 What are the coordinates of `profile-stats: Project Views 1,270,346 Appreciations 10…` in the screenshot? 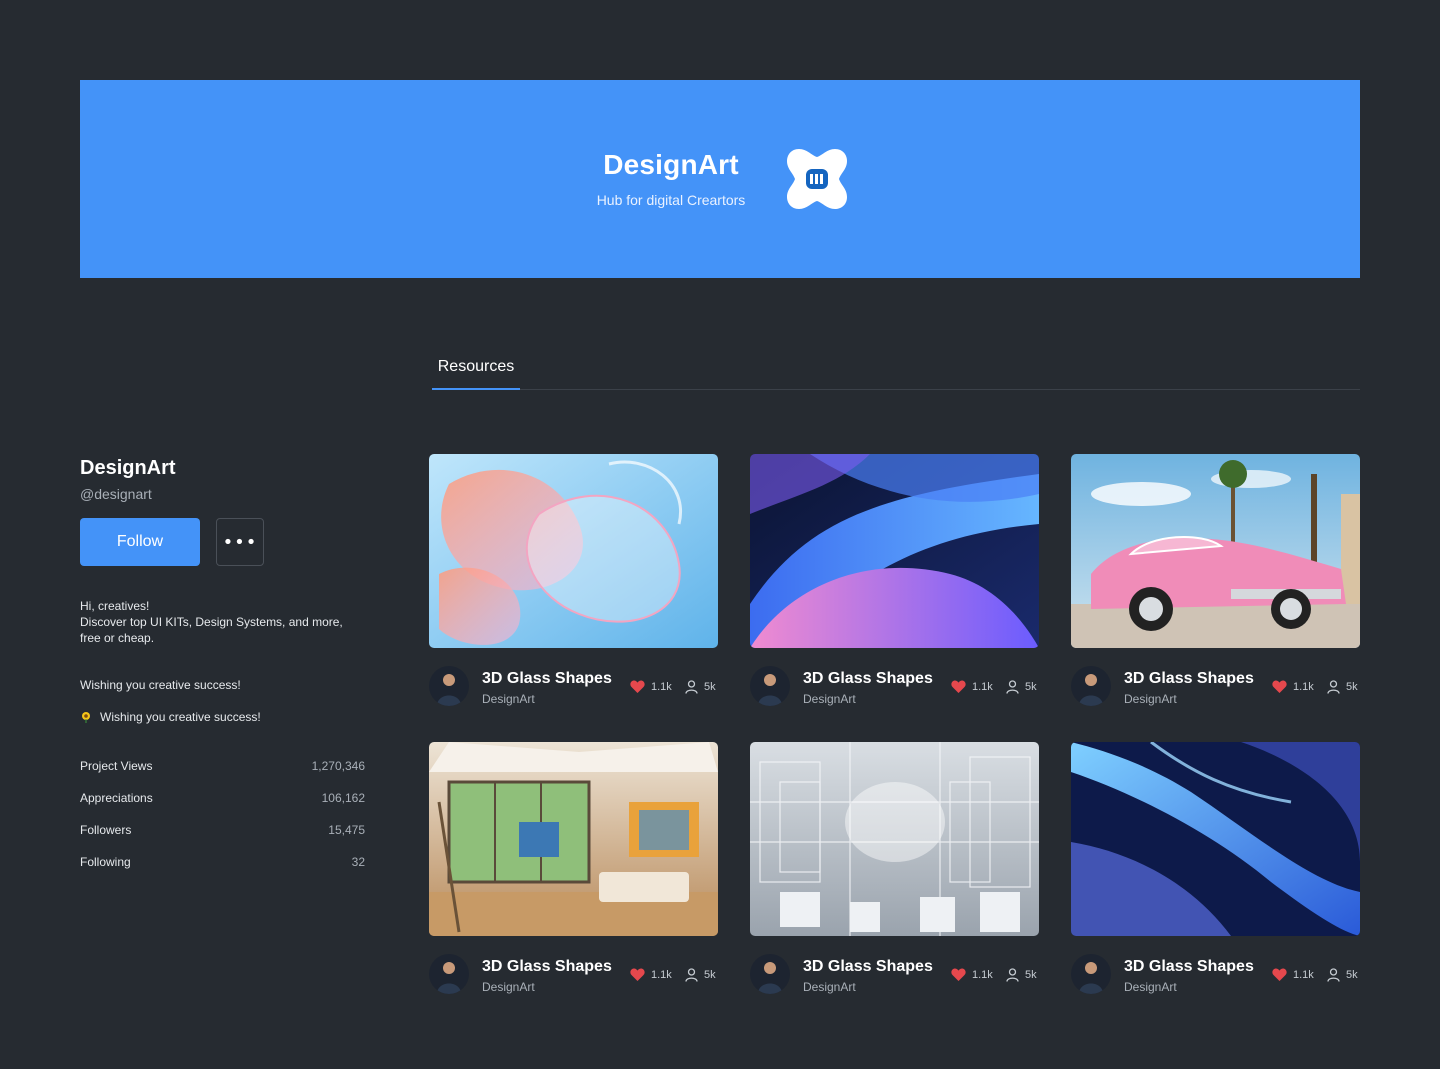 It's located at (222, 822).